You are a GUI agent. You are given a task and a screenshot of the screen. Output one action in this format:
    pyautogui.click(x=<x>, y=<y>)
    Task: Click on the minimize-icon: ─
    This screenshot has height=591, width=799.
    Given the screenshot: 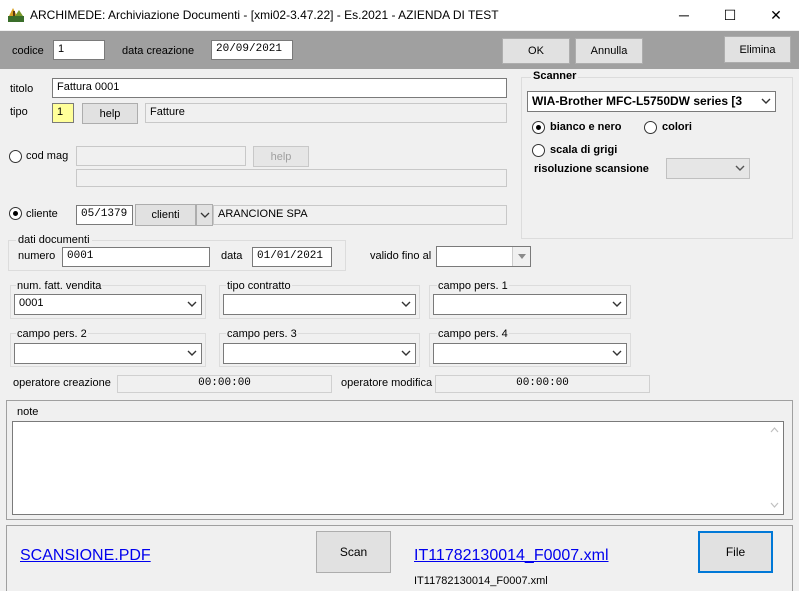 What is the action you would take?
    pyautogui.click(x=684, y=15)
    